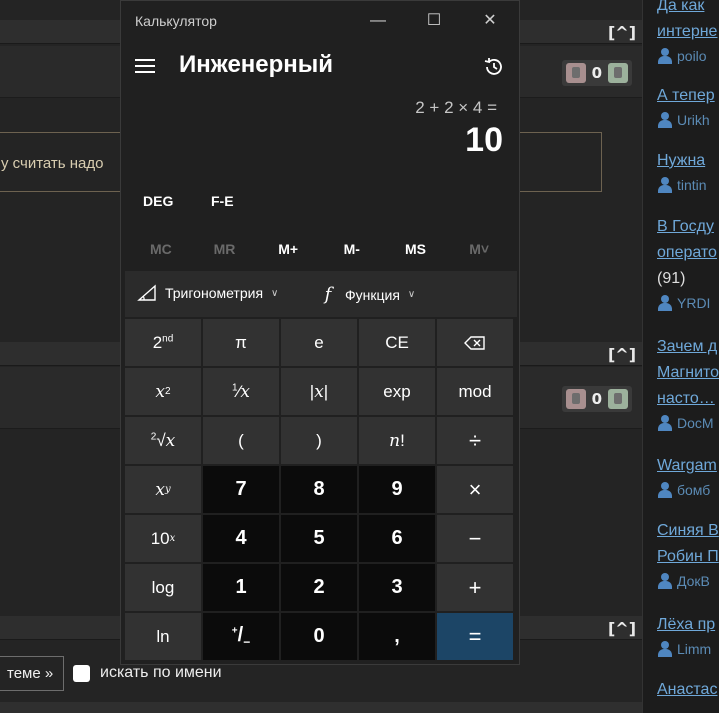 Image resolution: width=719 pixels, height=713 pixels. What do you see at coordinates (319, 440) in the screenshot?
I see `close-paren-button: )` at bounding box center [319, 440].